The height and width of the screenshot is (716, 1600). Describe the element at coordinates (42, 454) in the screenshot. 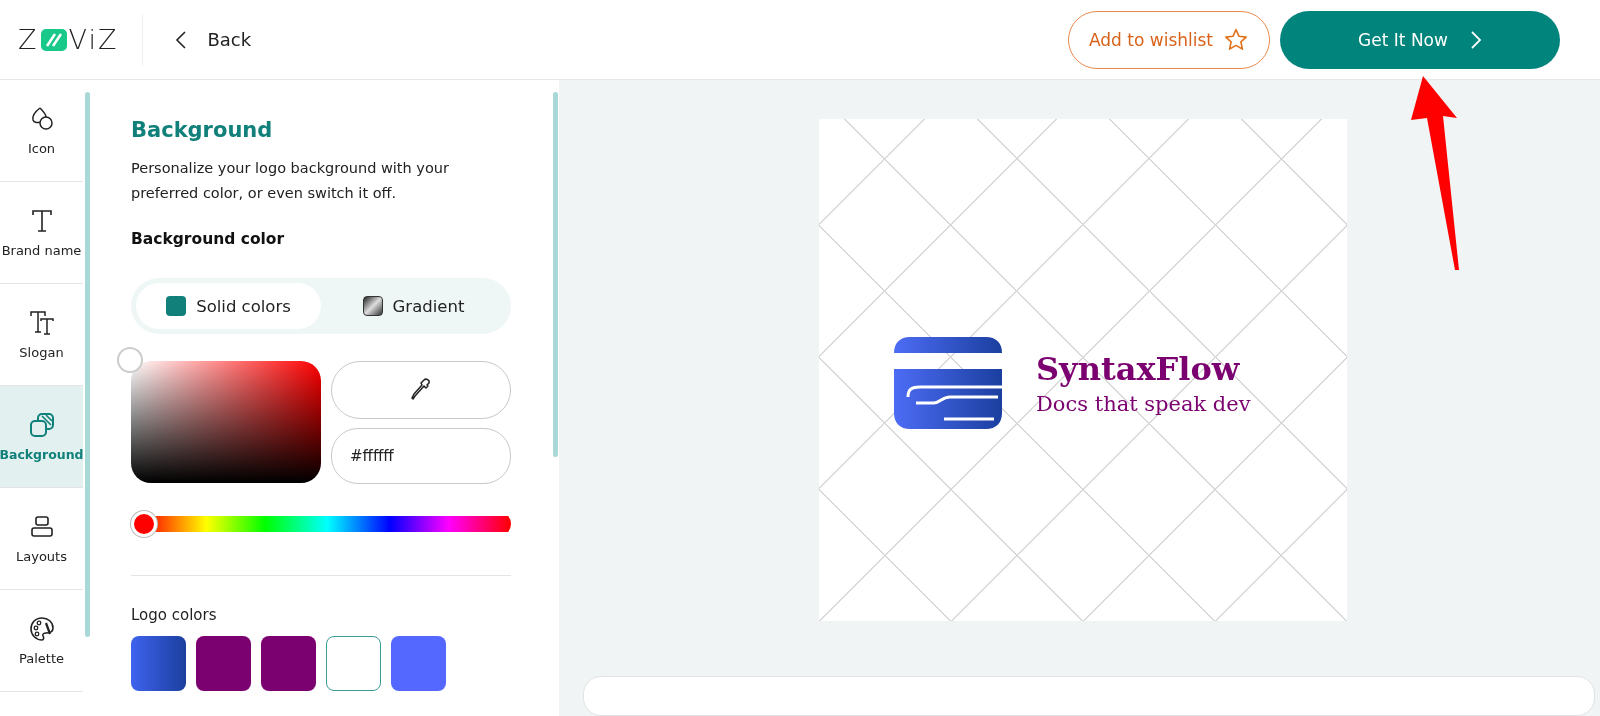

I see `sidebar-item-label: Background` at that location.